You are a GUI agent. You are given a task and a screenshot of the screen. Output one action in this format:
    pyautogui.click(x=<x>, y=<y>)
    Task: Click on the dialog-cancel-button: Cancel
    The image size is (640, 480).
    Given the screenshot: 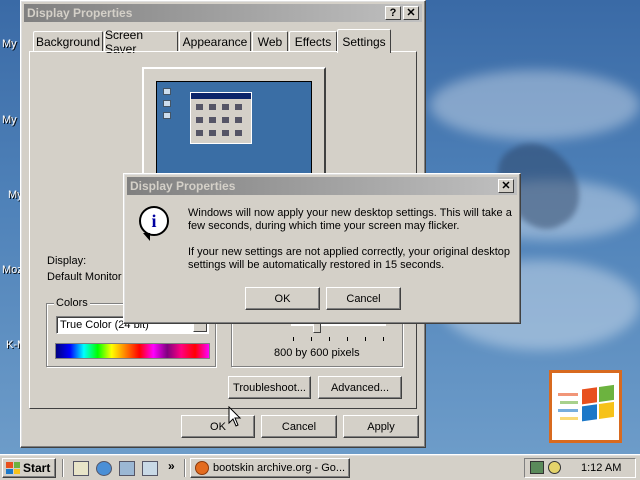 What is the action you would take?
    pyautogui.click(x=363, y=298)
    